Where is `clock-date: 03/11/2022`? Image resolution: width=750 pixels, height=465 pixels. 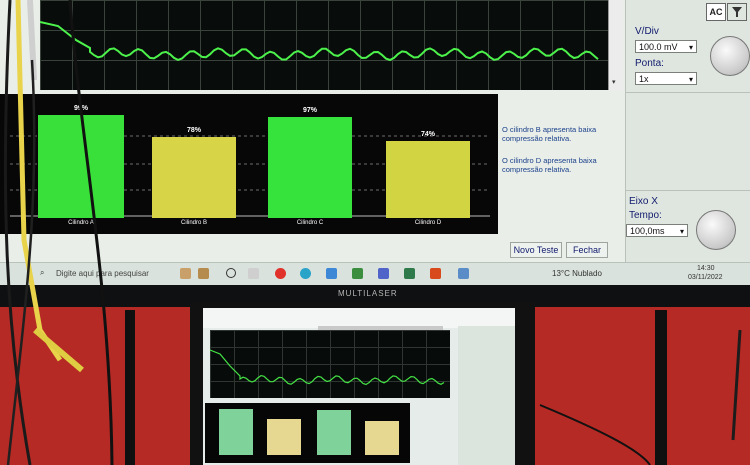
clock-date: 03/11/2022 is located at coordinates (705, 277).